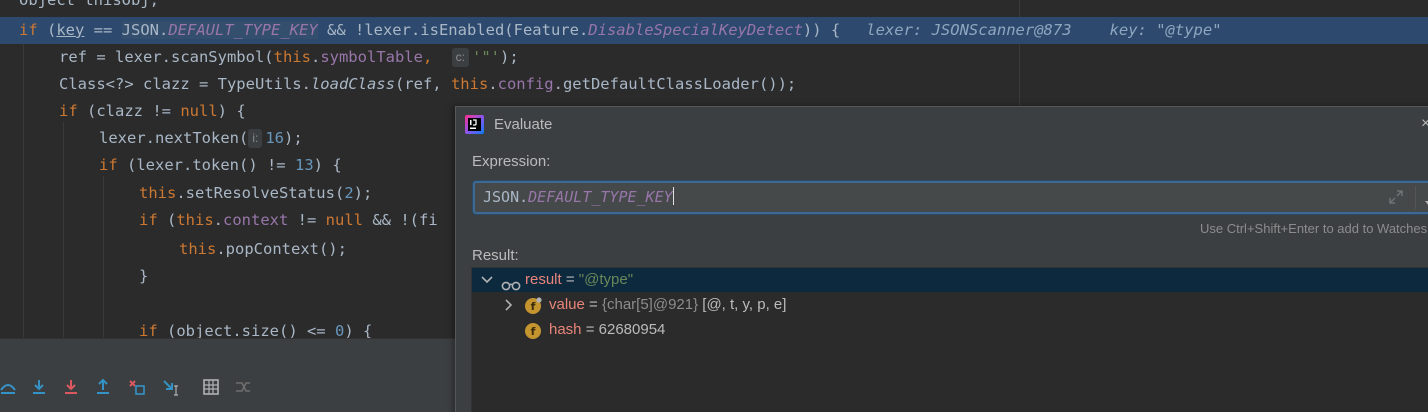 This screenshot has height=412, width=1428. Describe the element at coordinates (632, 329) in the screenshot. I see `variable-value: 62680954` at that location.